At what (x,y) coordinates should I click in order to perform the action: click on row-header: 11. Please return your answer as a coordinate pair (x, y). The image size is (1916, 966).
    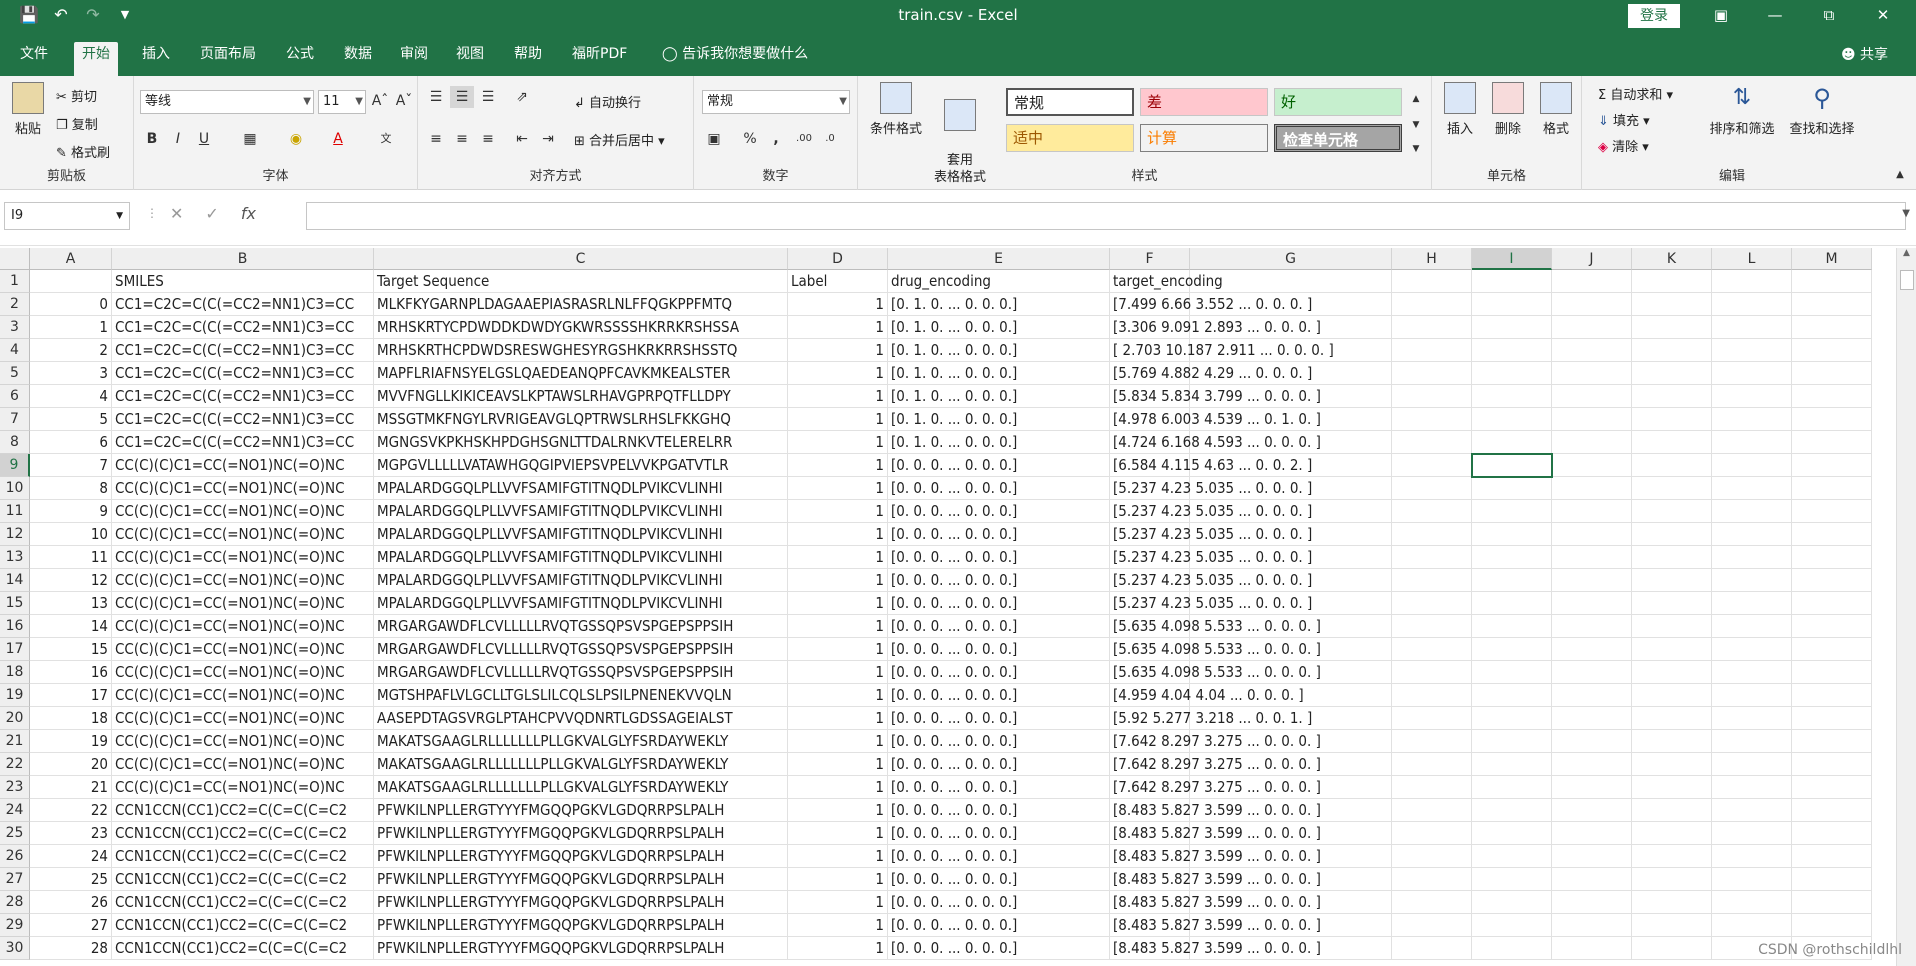
    Looking at the image, I should click on (15, 511).